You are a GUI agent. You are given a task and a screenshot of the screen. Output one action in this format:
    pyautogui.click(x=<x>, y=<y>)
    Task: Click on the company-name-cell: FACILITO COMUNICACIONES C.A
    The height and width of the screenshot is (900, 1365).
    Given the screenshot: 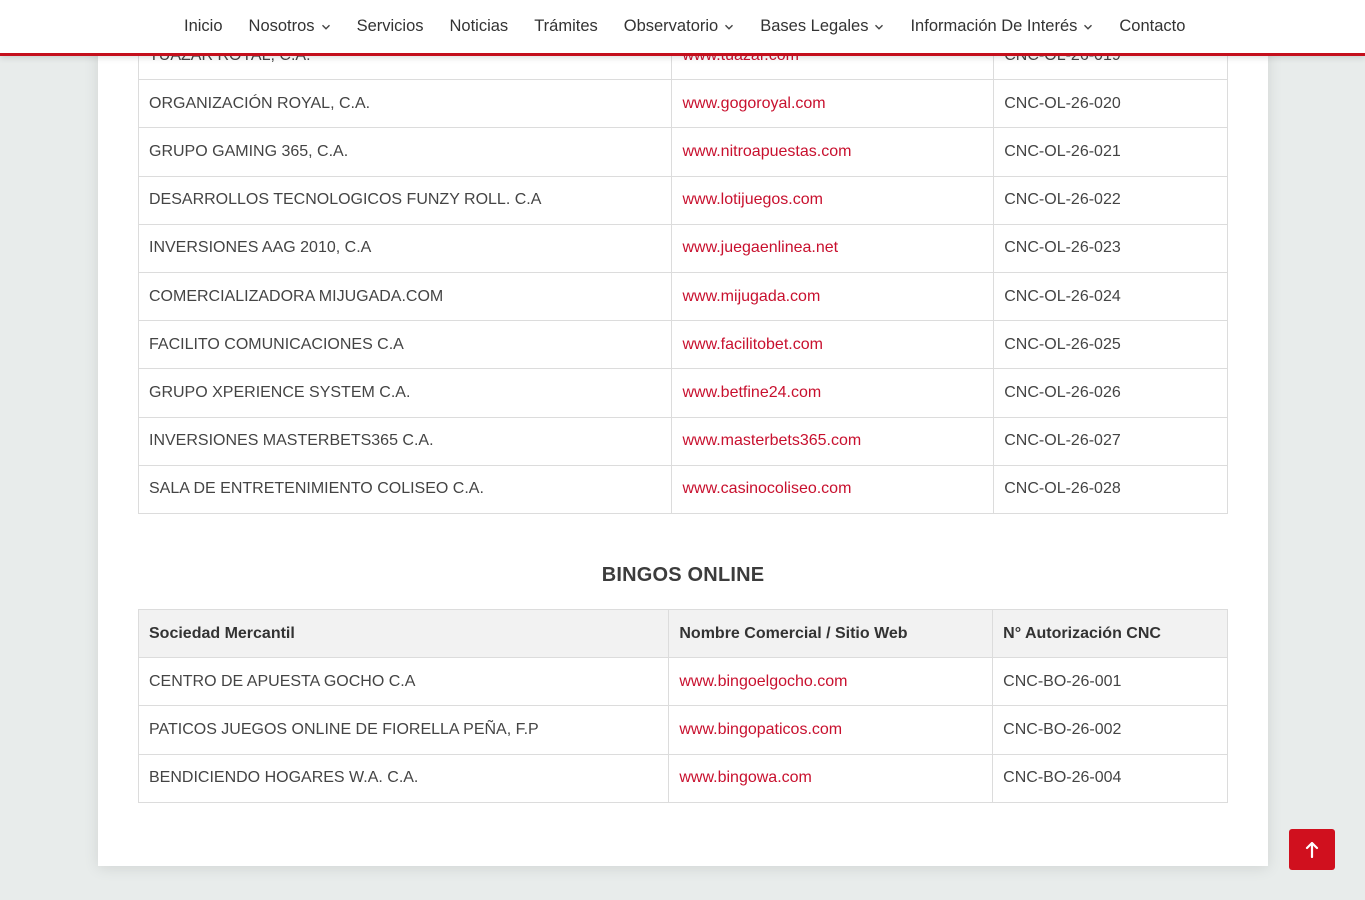 What is the action you would take?
    pyautogui.click(x=405, y=345)
    